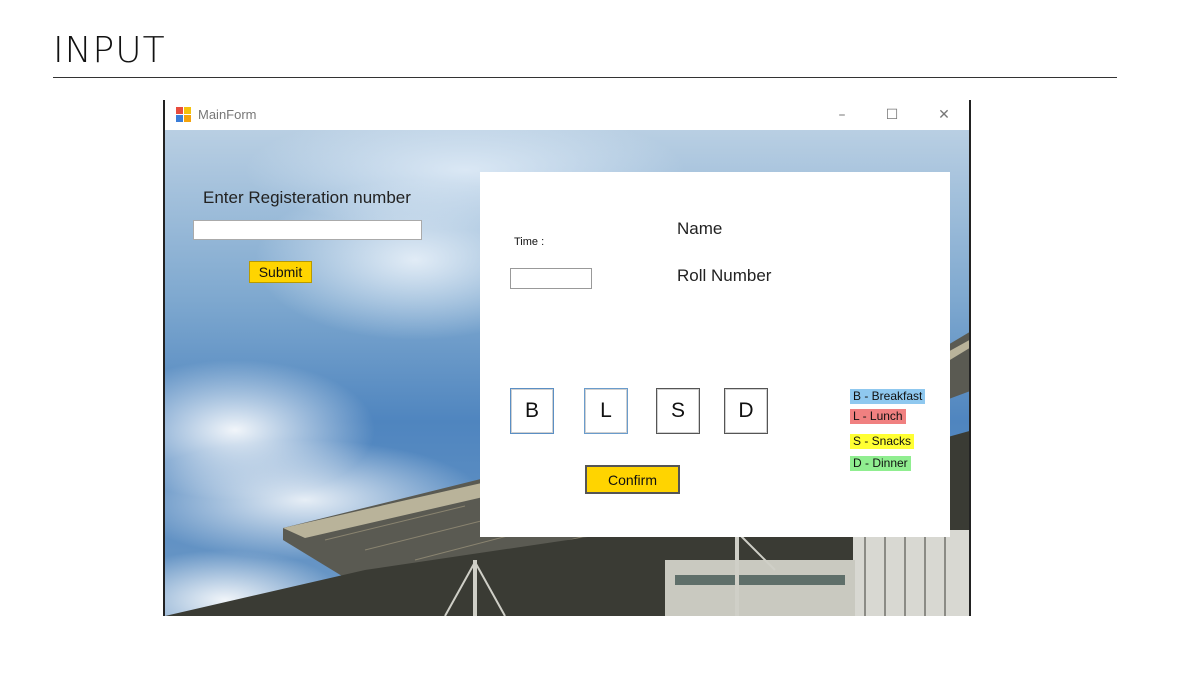 This screenshot has width=1200, height=674. What do you see at coordinates (551, 278) in the screenshot?
I see `time-field` at bounding box center [551, 278].